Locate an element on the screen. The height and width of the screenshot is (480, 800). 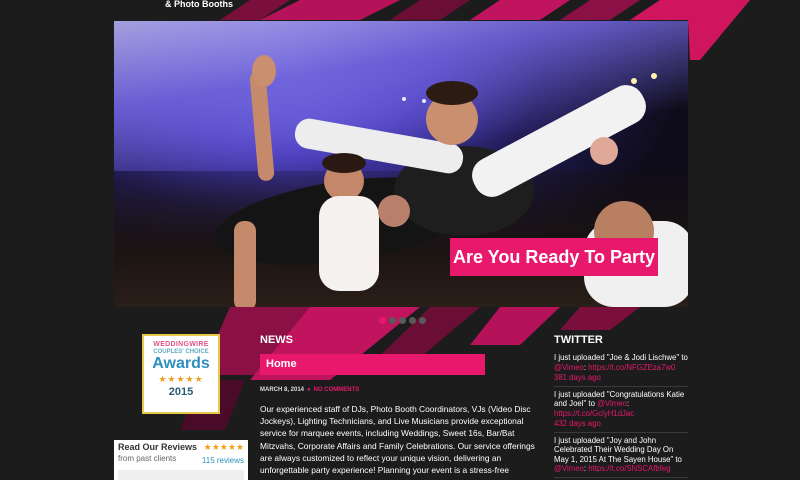
tweet-link: https://t.co/NFGZEza7w0 is located at coordinates (631, 367).